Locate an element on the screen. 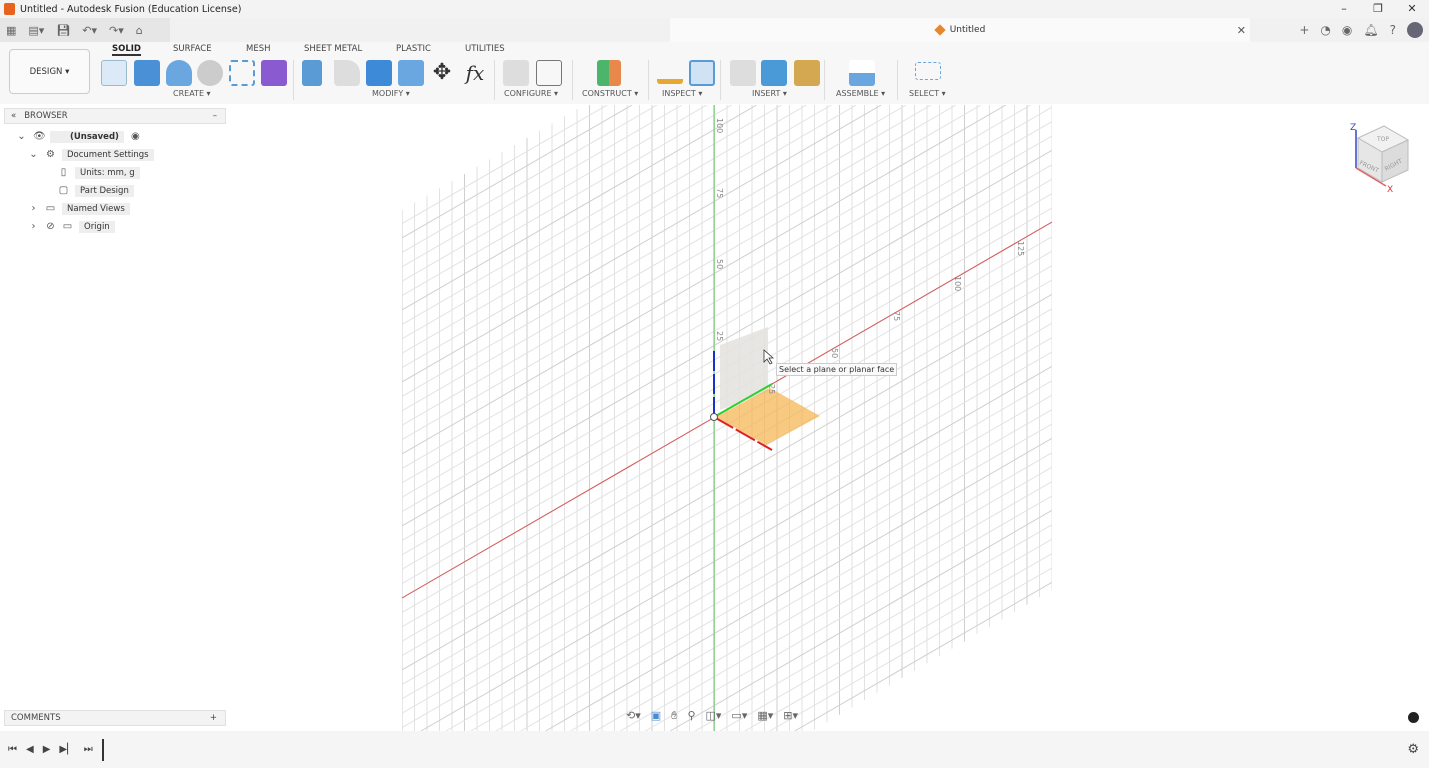  offset-plane-icon is located at coordinates (609, 73).